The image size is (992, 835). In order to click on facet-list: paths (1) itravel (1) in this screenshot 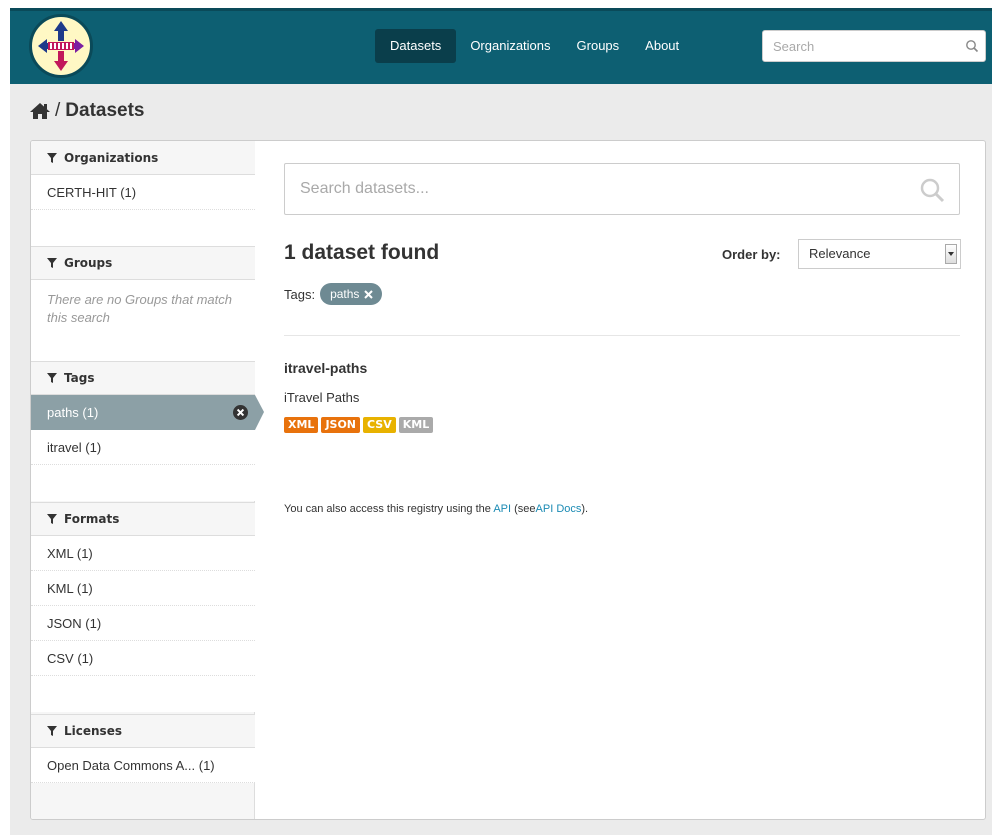, I will do `click(147, 448)`.